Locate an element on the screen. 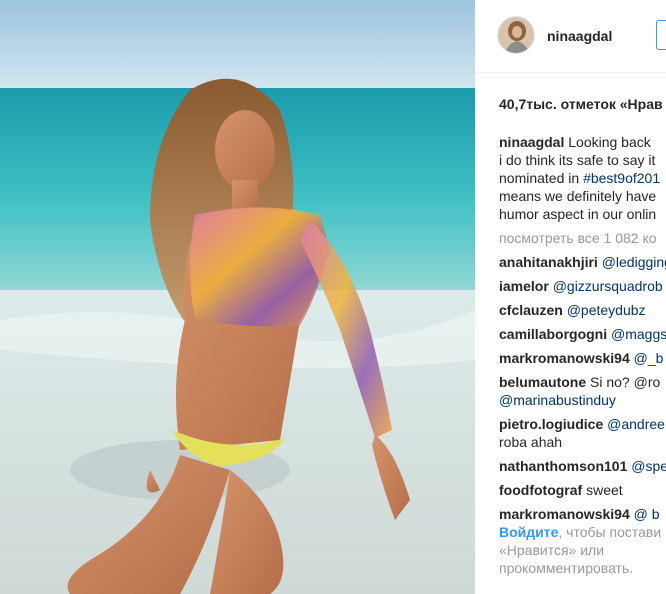  post-header: ninaagdal is located at coordinates (570, 36).